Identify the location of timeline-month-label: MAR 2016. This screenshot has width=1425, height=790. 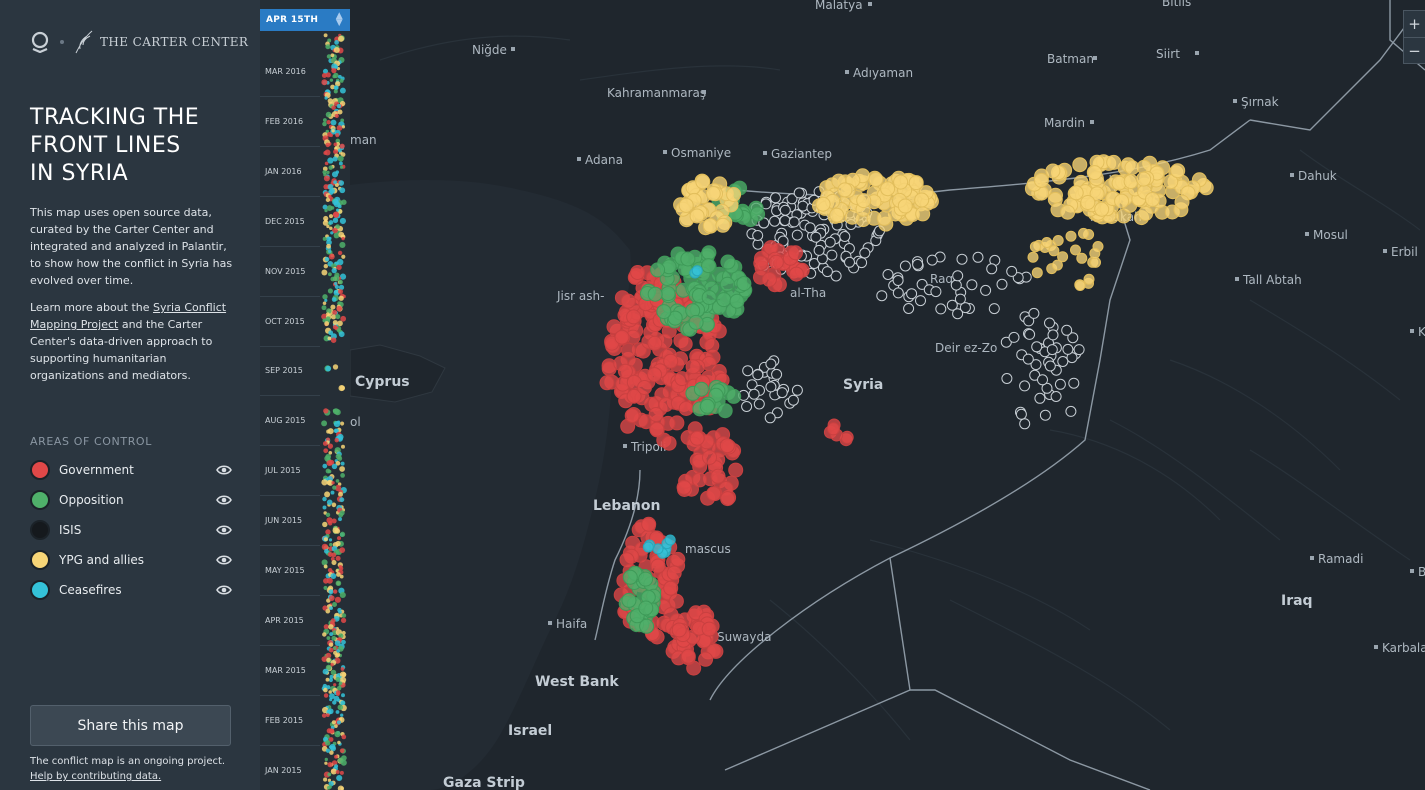
(291, 71).